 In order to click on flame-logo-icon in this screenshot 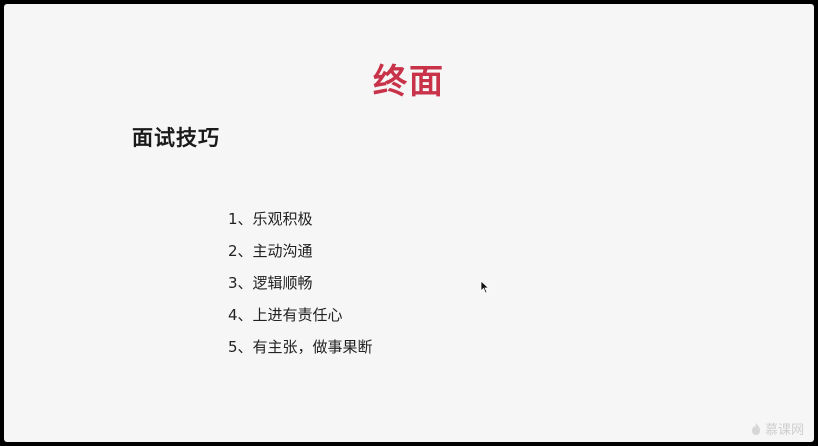, I will do `click(755, 428)`.